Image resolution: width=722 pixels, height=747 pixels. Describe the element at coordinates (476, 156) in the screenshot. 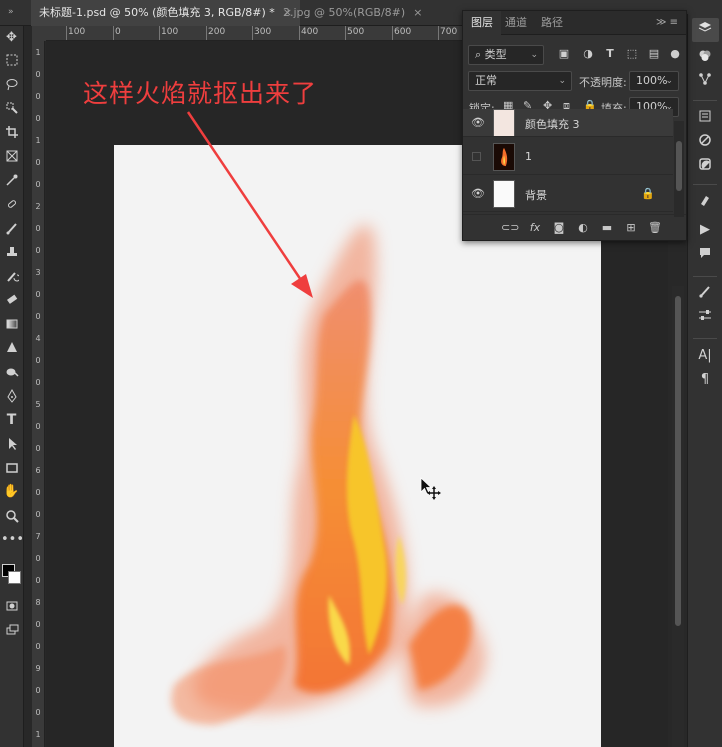

I see `visibility-toggle` at that location.